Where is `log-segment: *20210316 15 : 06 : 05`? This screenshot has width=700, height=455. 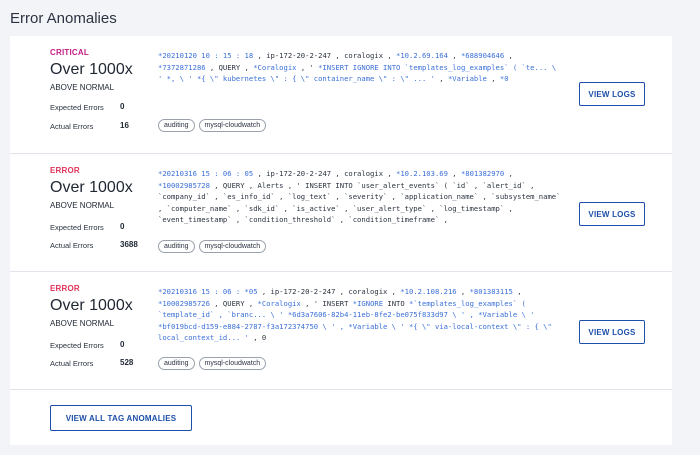 log-segment: *20210316 15 : 06 : 05 is located at coordinates (206, 173).